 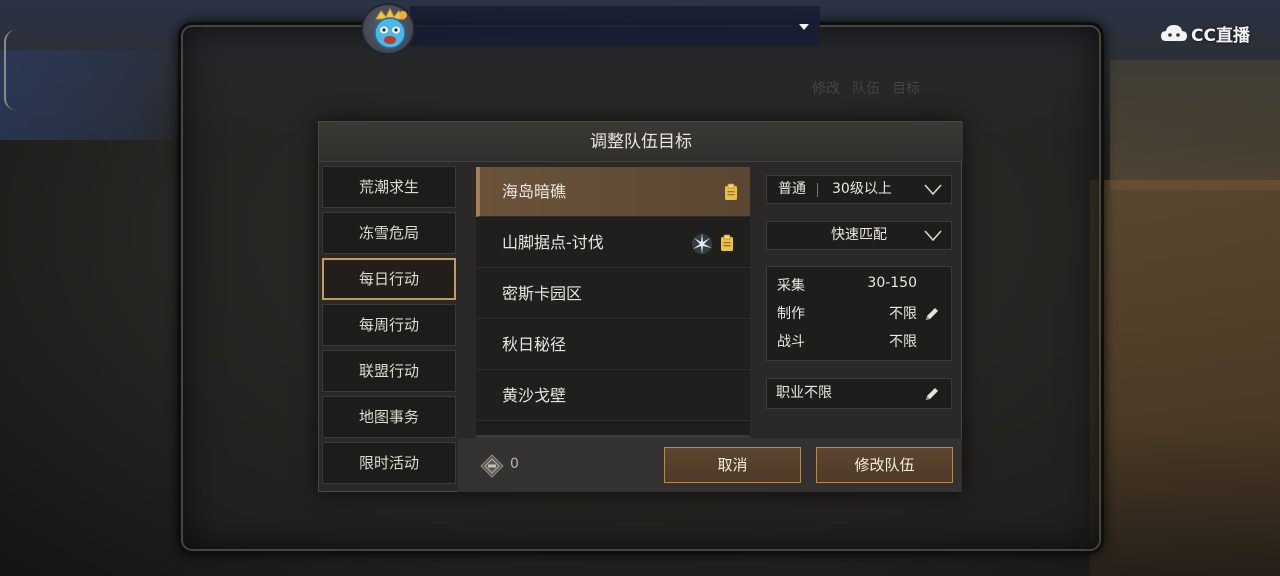 I want to click on divider, so click(x=817, y=190).